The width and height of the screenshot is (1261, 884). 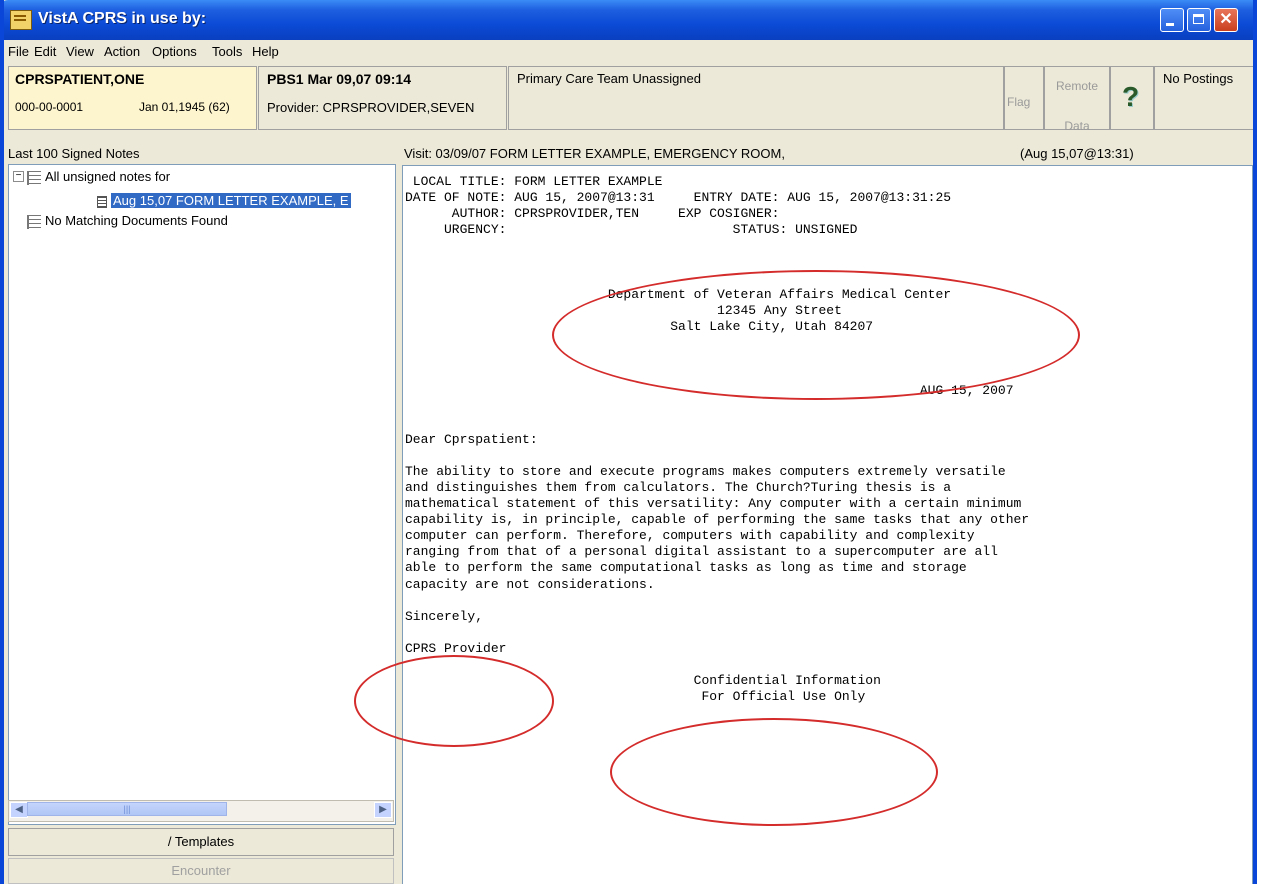 I want to click on help-button: ?, so click(x=1132, y=98).